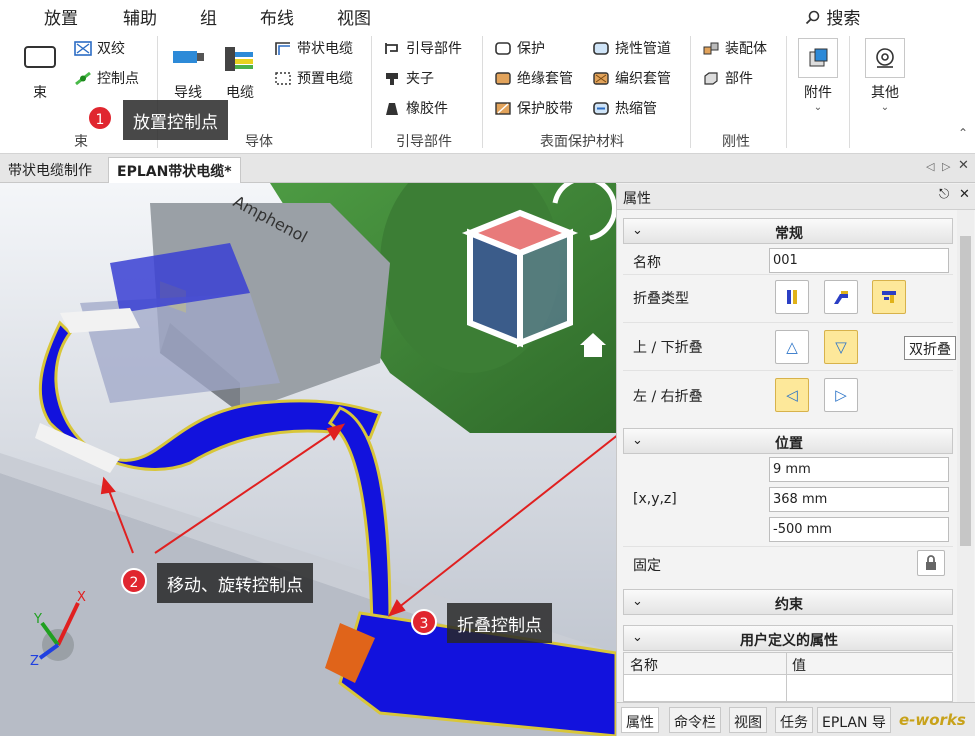 This screenshot has width=975, height=736. What do you see at coordinates (99, 48) in the screenshot?
I see `twisted-pair-button: 双绞` at bounding box center [99, 48].